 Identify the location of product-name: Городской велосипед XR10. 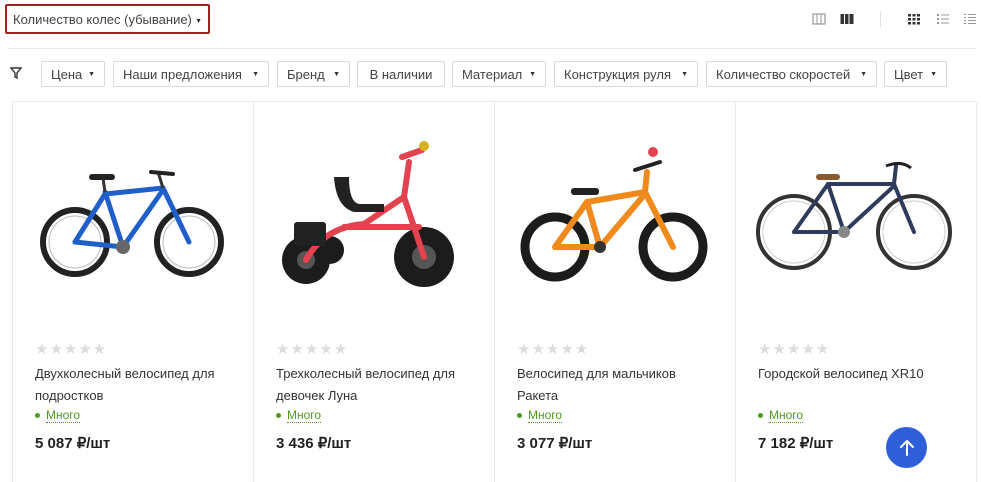
(858, 374).